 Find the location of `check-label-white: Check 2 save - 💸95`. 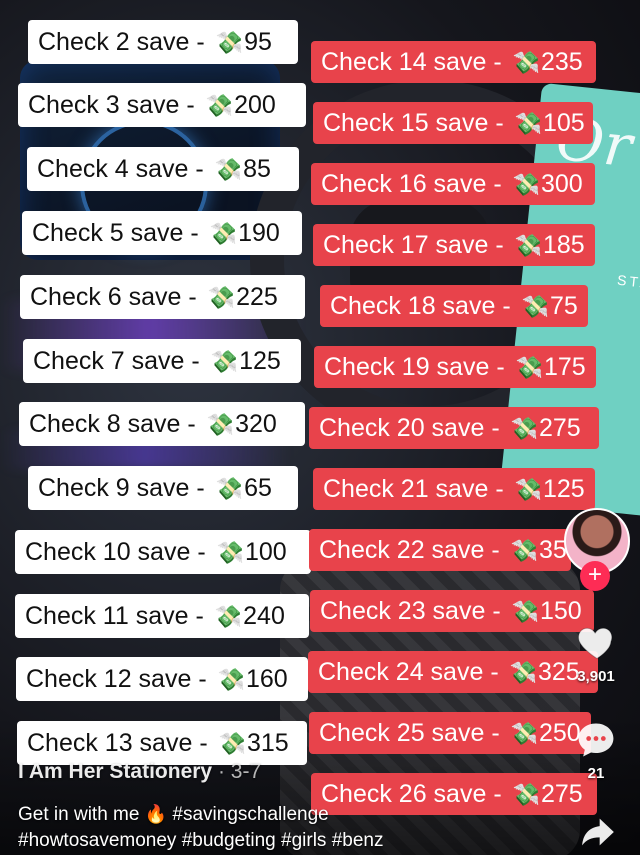

check-label-white: Check 2 save - 💸95 is located at coordinates (163, 42).